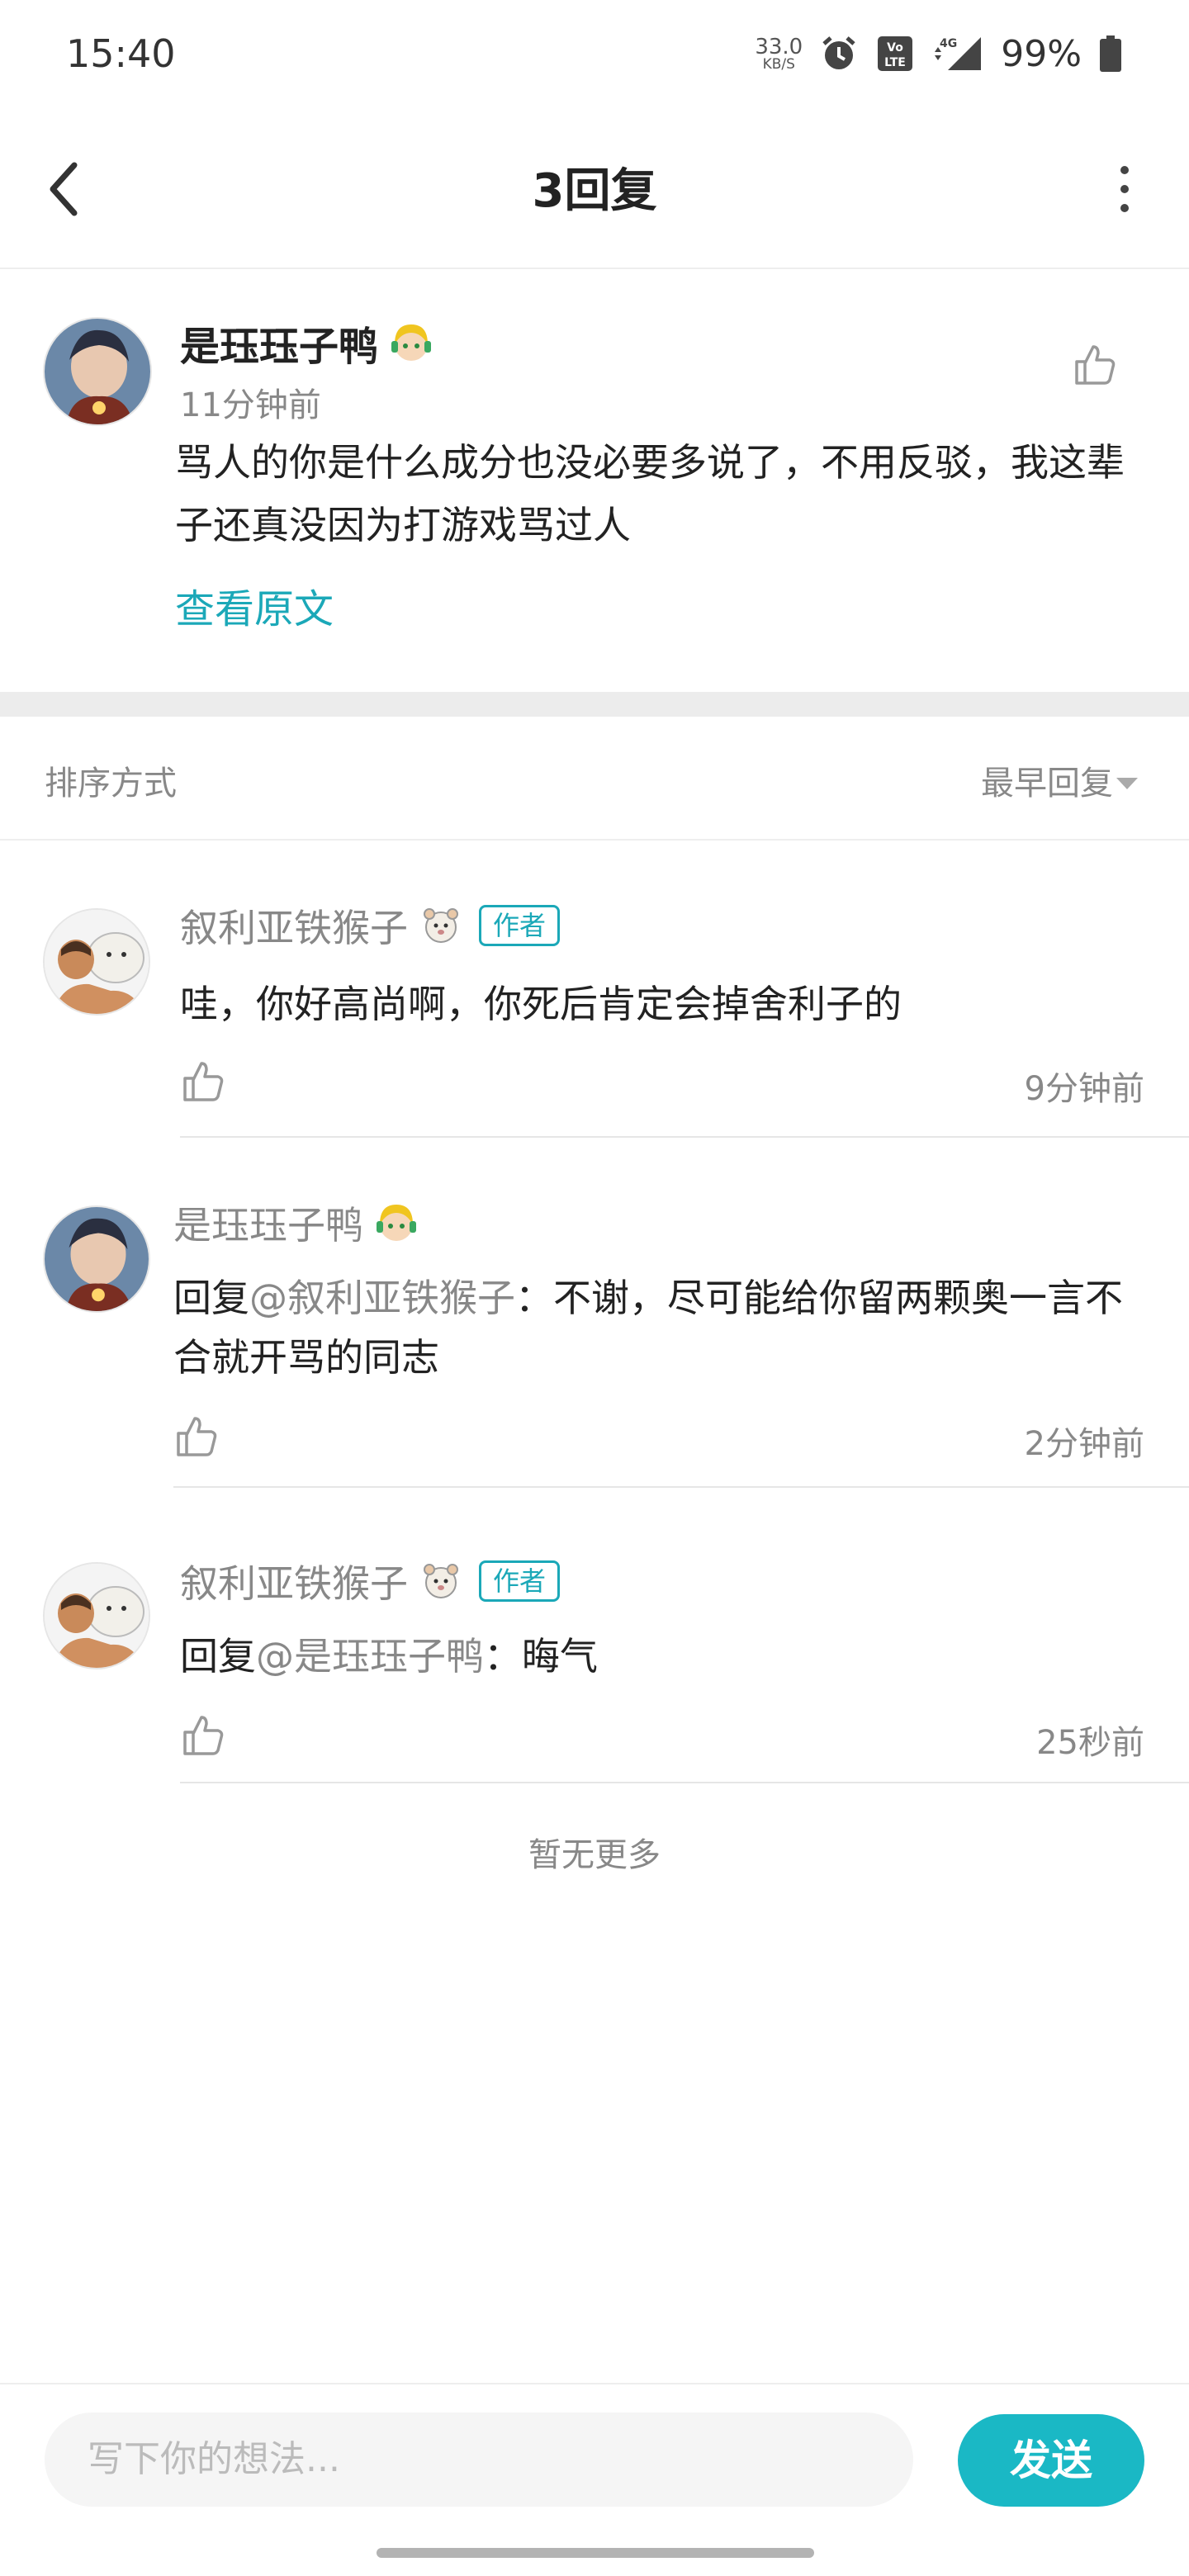 The height and width of the screenshot is (2576, 1189). What do you see at coordinates (650, 493) in the screenshot?
I see `comment-content: 骂人的你是什么成分也没必要多说了，不用反驳，我这辈子还真没因为打游戏骂过人` at bounding box center [650, 493].